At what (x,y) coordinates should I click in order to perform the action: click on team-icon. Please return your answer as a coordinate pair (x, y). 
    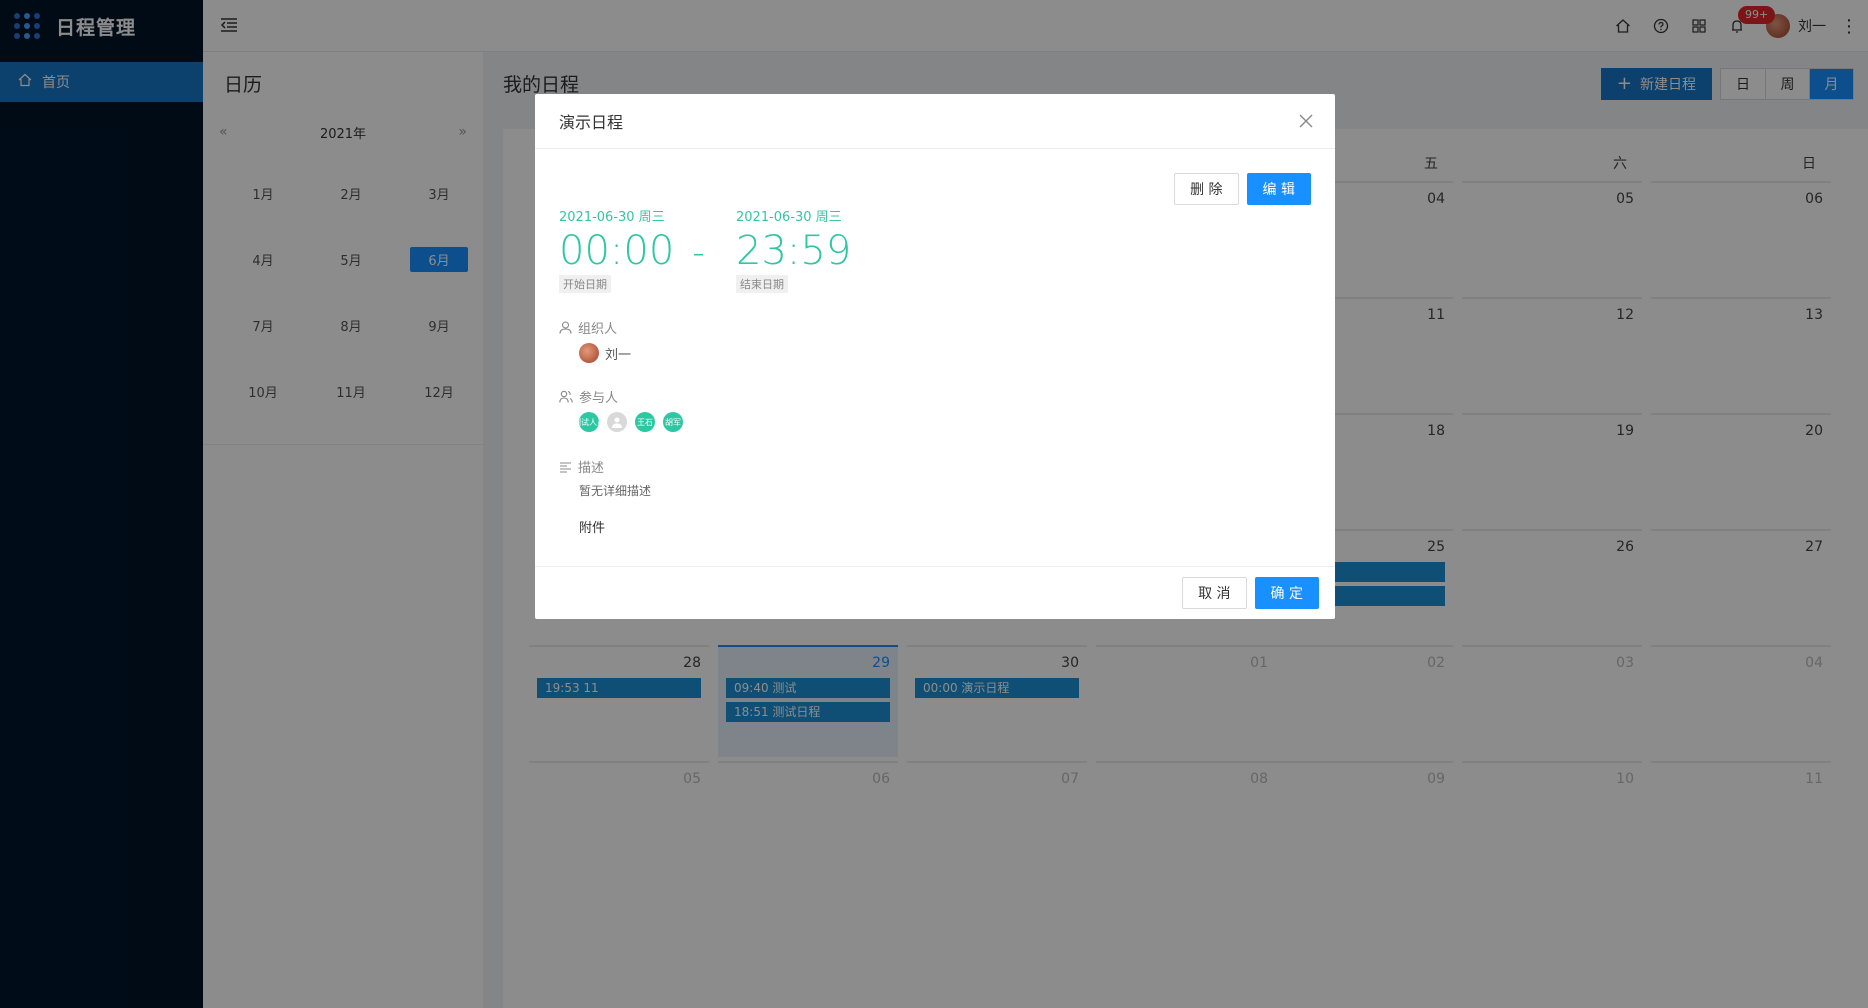
    Looking at the image, I should click on (566, 396).